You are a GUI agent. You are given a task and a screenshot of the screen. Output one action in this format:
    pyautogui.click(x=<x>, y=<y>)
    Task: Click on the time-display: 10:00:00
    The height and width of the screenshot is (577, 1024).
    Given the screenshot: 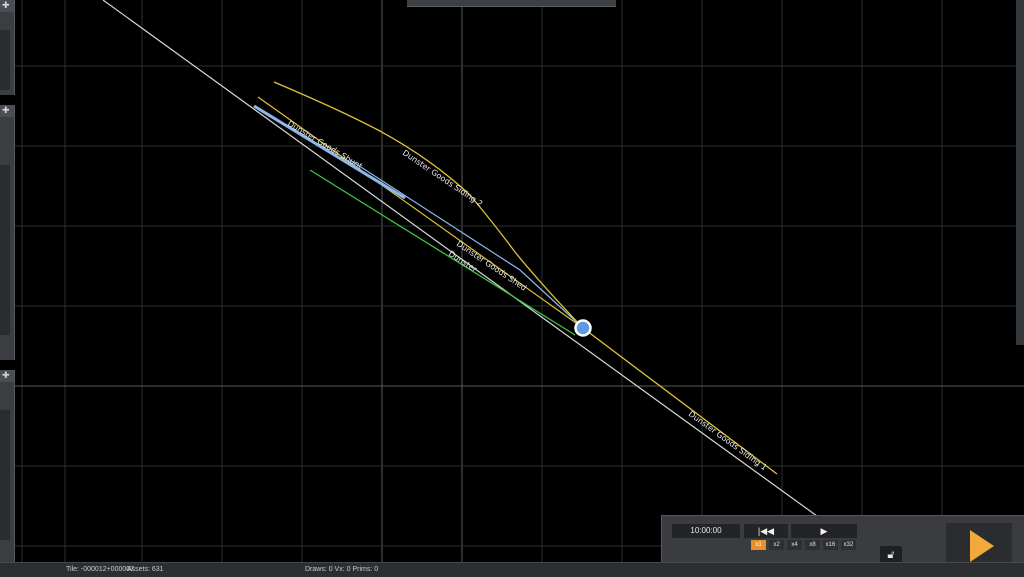 What is the action you would take?
    pyautogui.click(x=706, y=531)
    